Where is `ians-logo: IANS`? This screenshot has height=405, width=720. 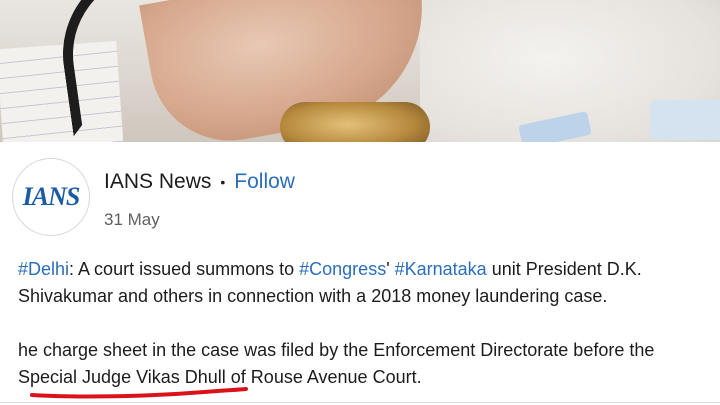 ians-logo: IANS is located at coordinates (51, 196).